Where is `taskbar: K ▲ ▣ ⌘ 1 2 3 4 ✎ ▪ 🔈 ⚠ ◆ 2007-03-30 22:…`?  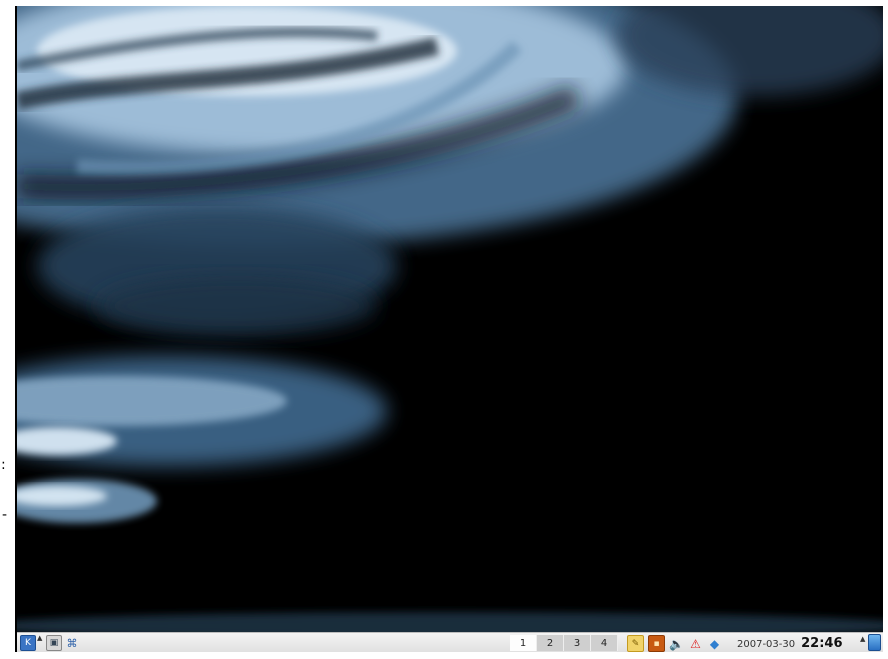
taskbar: K ▲ ▣ ⌘ 1 2 3 4 ✎ ▪ 🔈 ⚠ ◆ 2007-03-30 22:… is located at coordinates (450, 642).